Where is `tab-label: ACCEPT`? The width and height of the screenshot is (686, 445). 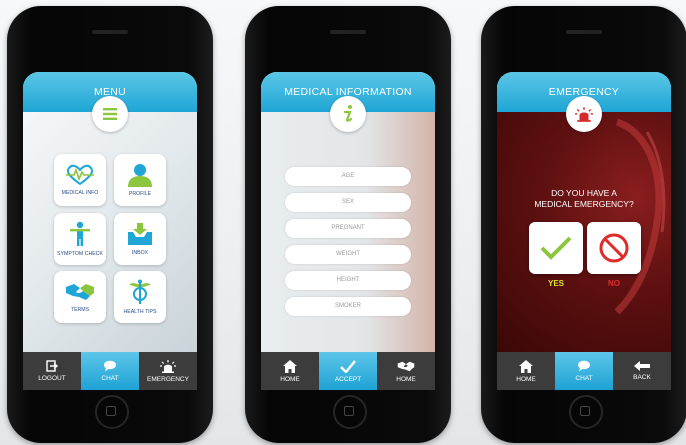
tab-label: ACCEPT is located at coordinates (348, 379).